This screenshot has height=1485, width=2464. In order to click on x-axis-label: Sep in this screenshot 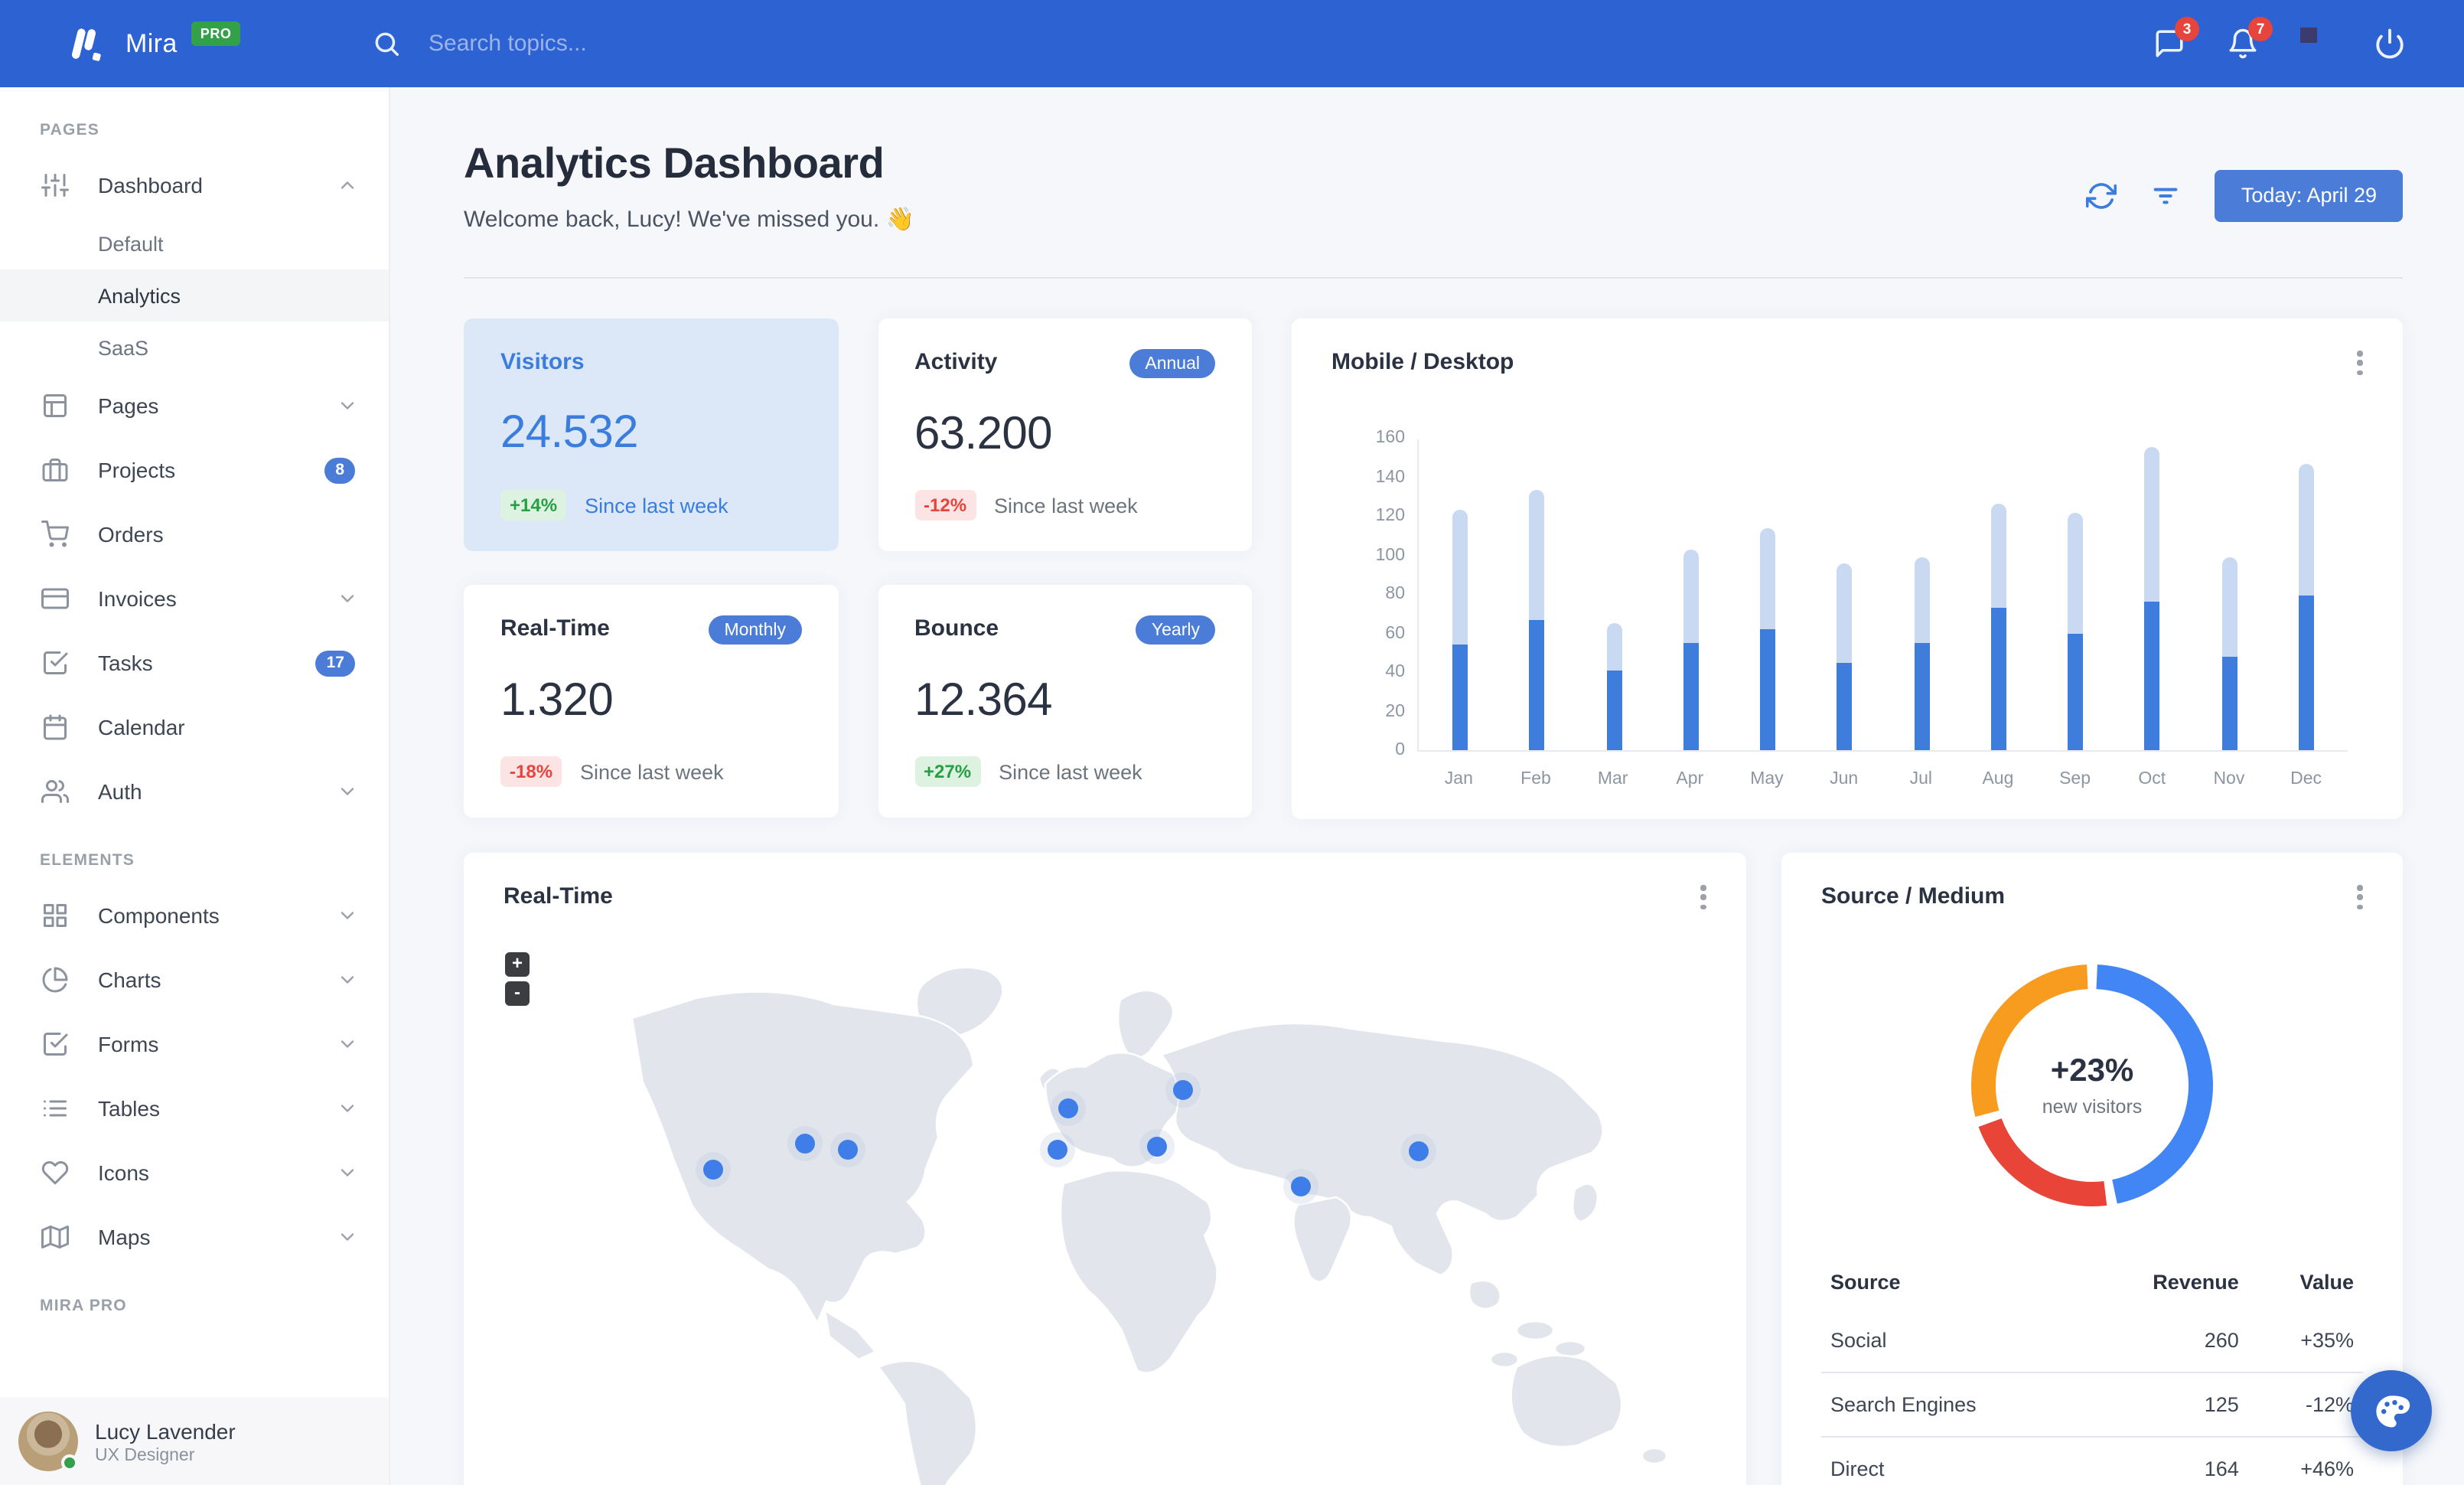, I will do `click(2075, 779)`.